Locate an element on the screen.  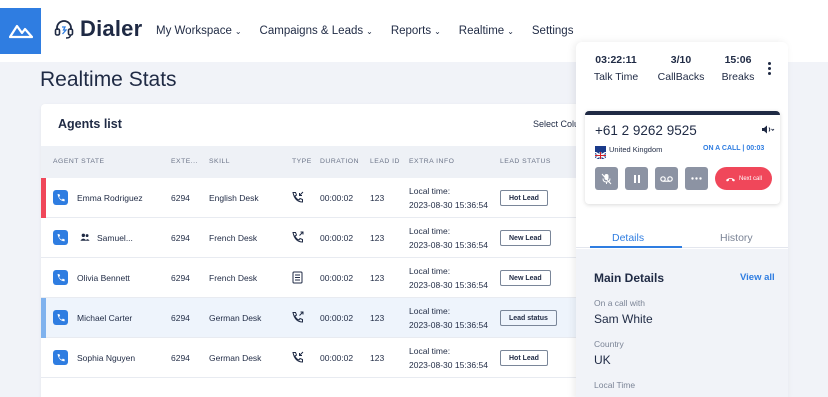
select-columns-button: Select Colu is located at coordinates (556, 124).